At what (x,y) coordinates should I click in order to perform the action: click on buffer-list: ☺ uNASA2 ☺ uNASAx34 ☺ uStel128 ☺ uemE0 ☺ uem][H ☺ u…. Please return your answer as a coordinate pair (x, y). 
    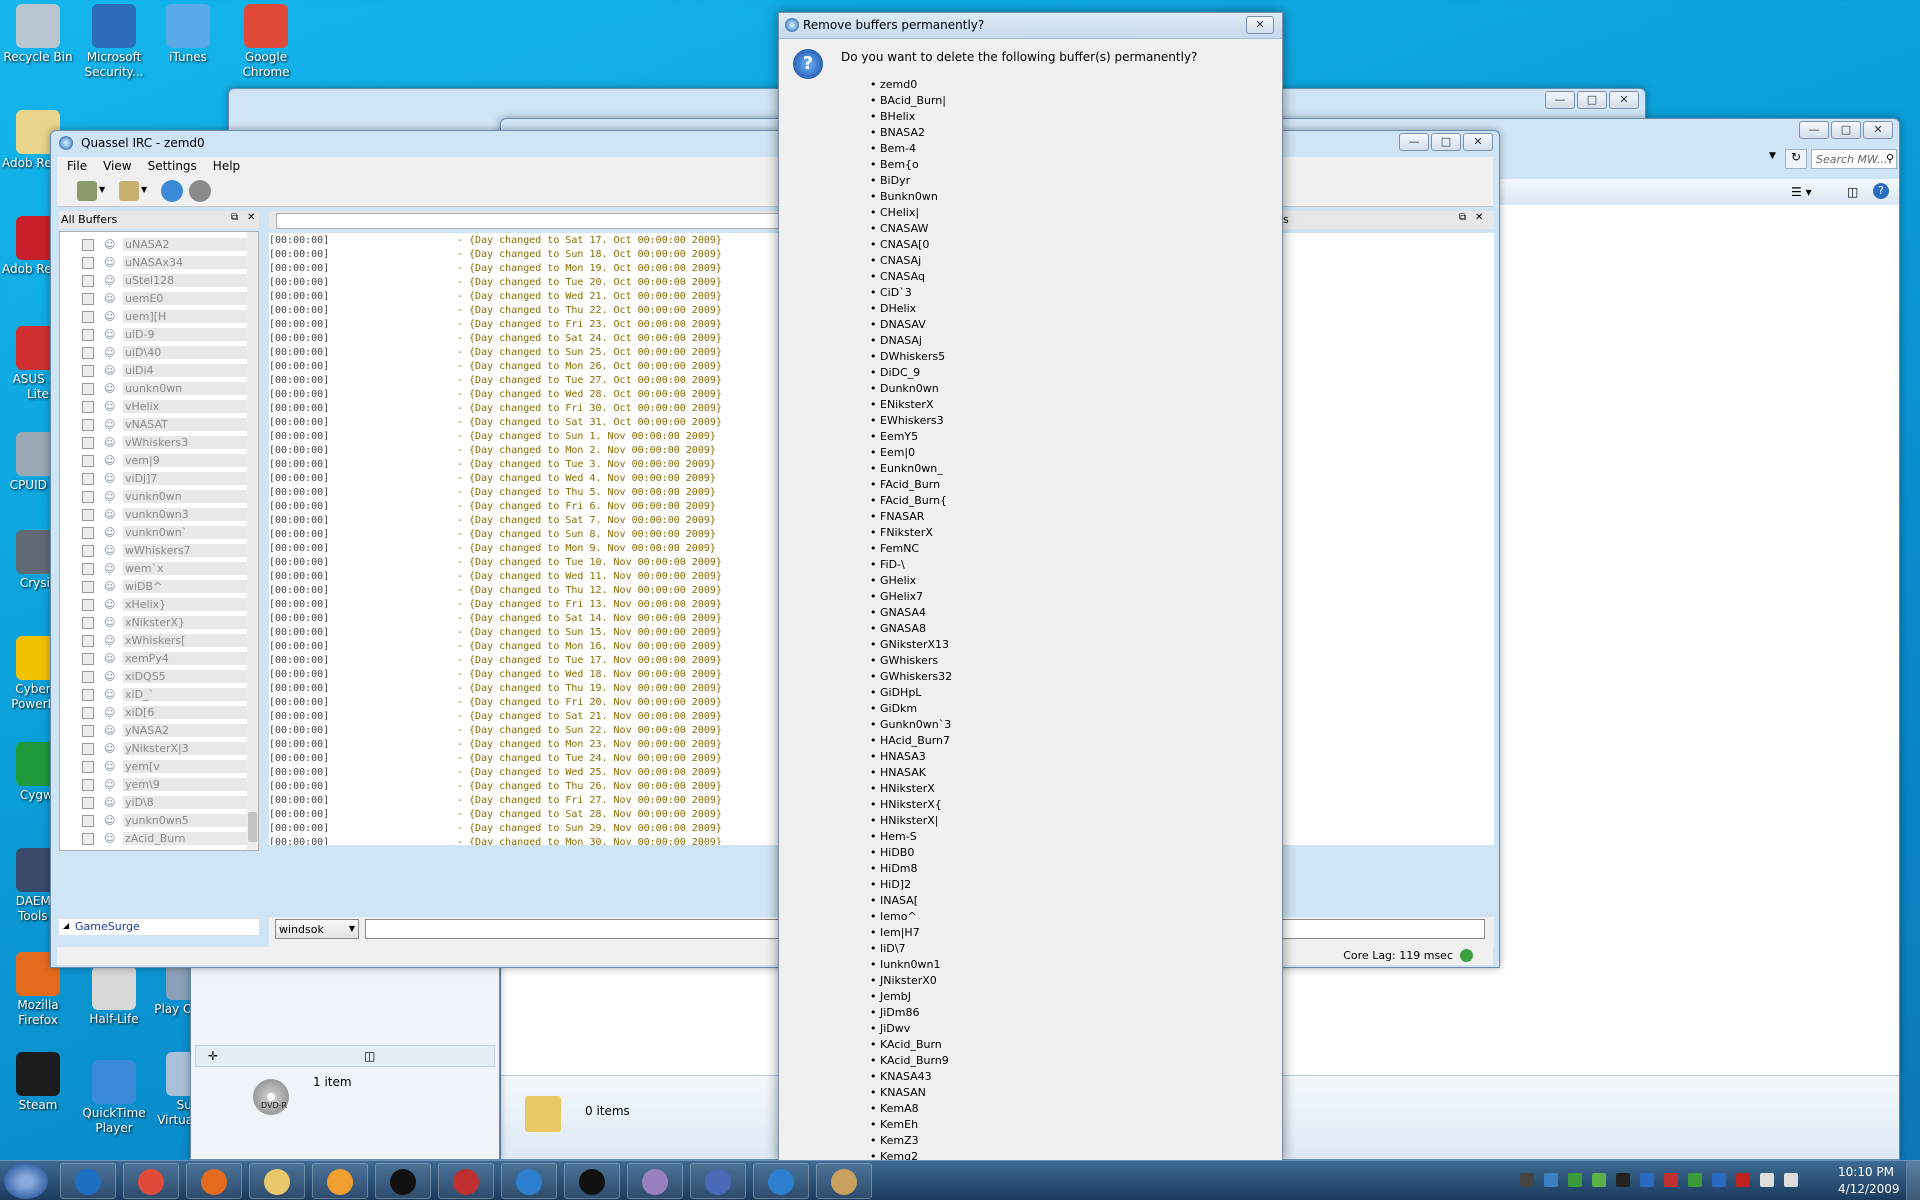
    Looking at the image, I should click on (159, 541).